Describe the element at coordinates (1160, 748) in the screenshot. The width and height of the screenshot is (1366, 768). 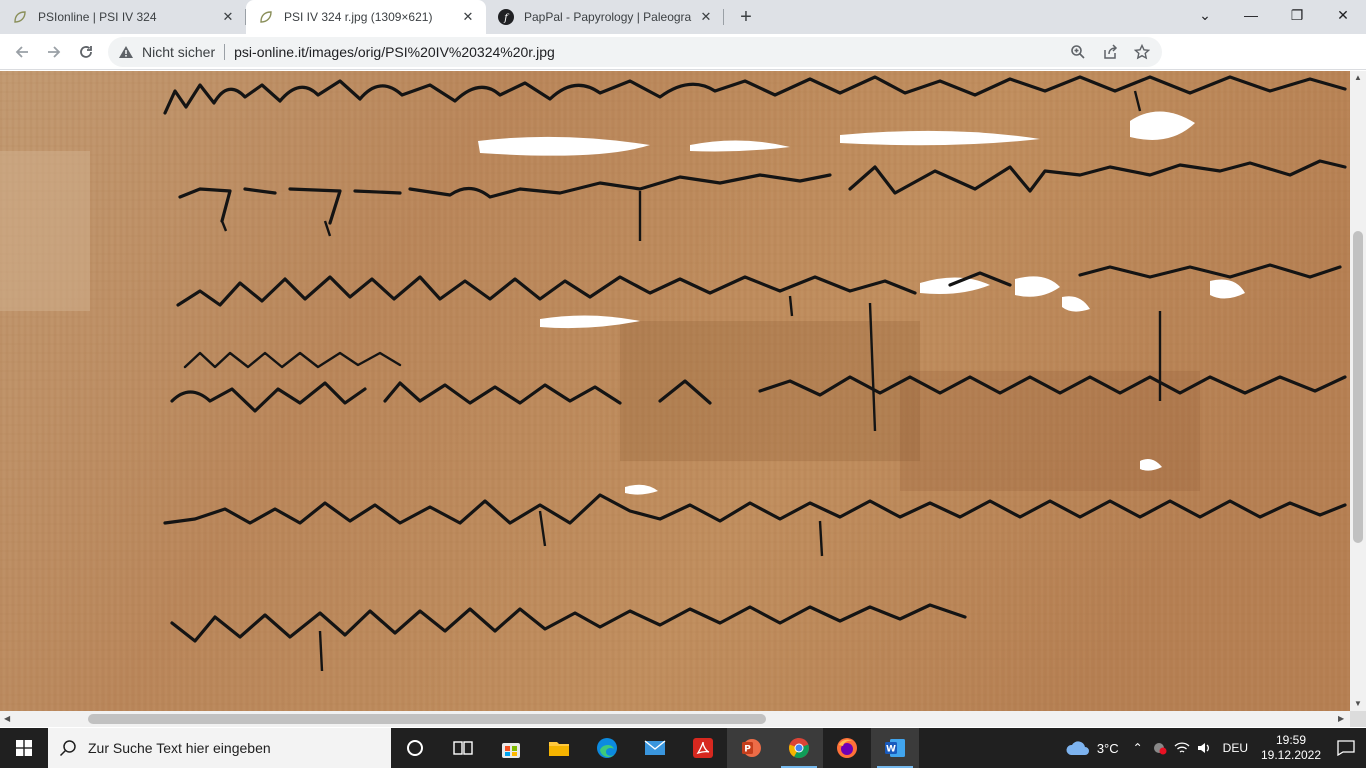
I see `security-alert-icon` at that location.